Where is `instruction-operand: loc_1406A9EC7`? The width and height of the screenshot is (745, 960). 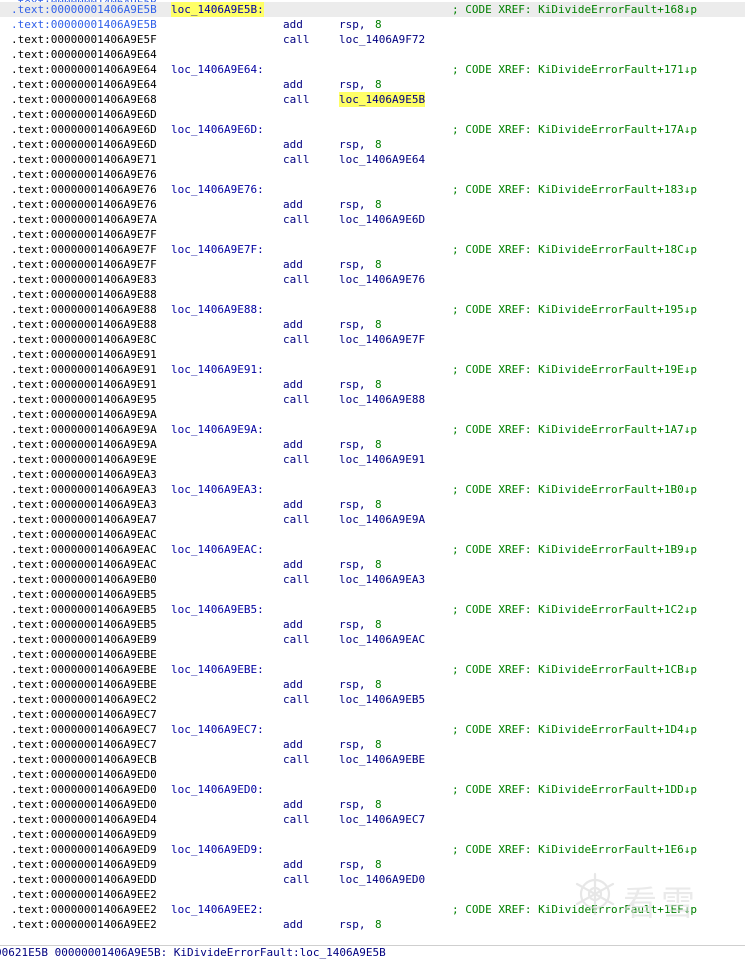
instruction-operand: loc_1406A9EC7 is located at coordinates (382, 819).